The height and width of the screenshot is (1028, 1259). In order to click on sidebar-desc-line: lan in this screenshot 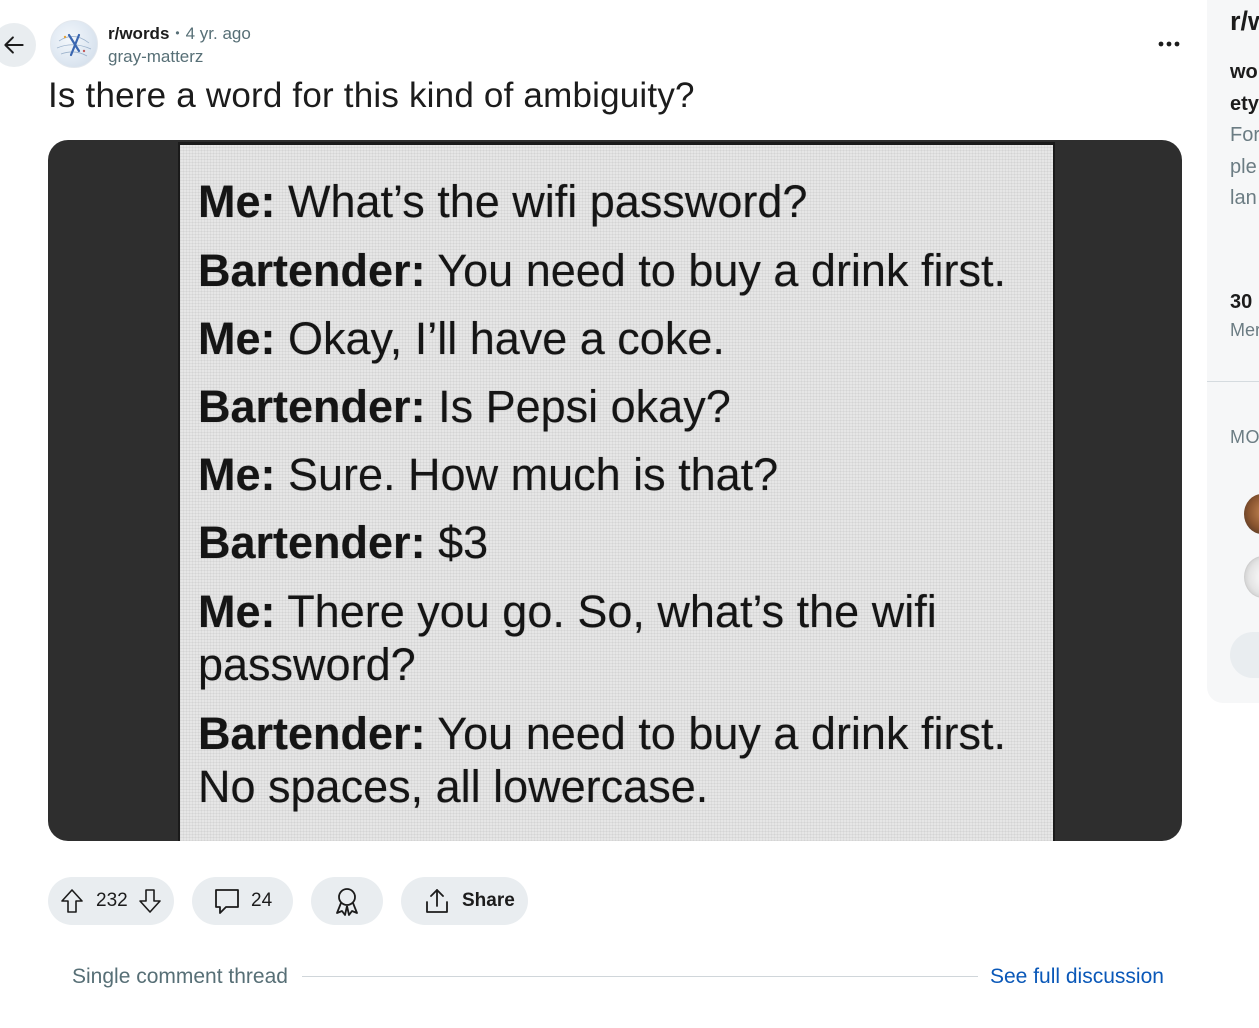, I will do `click(1243, 198)`.